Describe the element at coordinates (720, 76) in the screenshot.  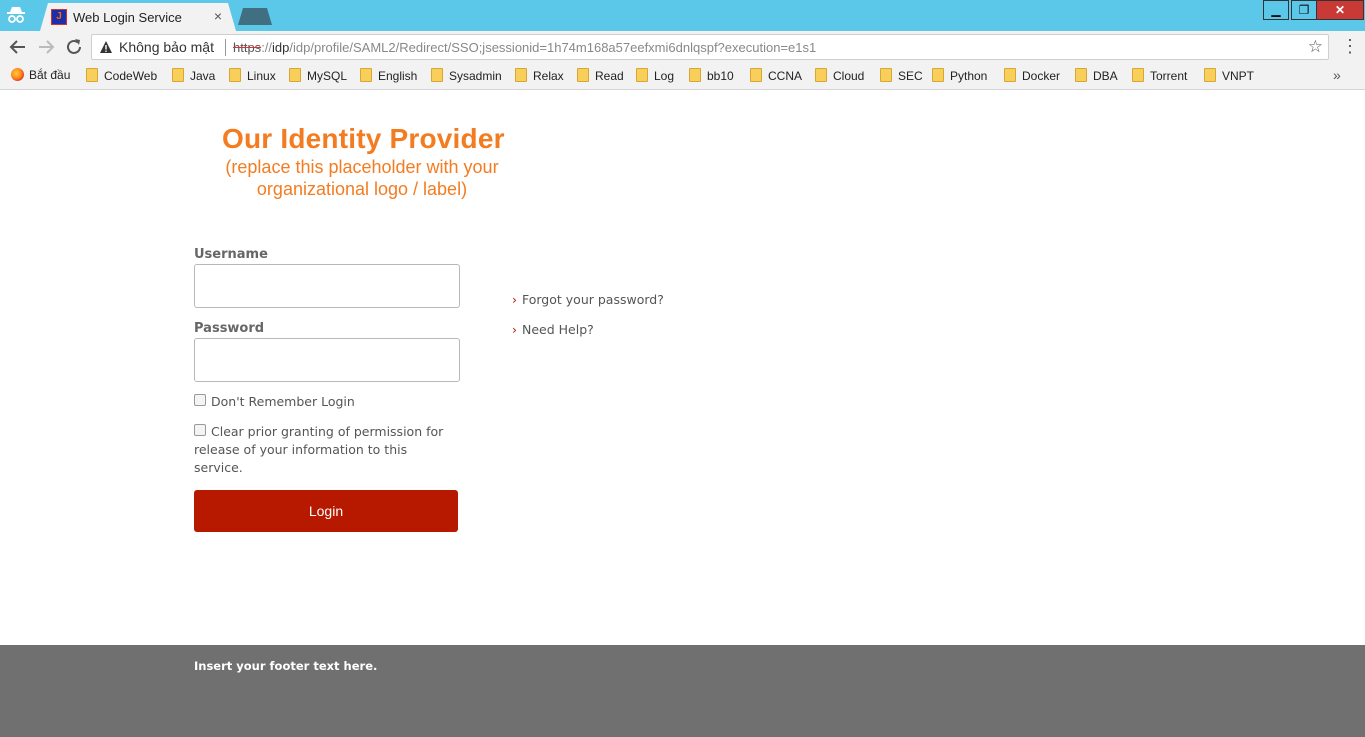
I see `bookmark-label: bb10` at that location.